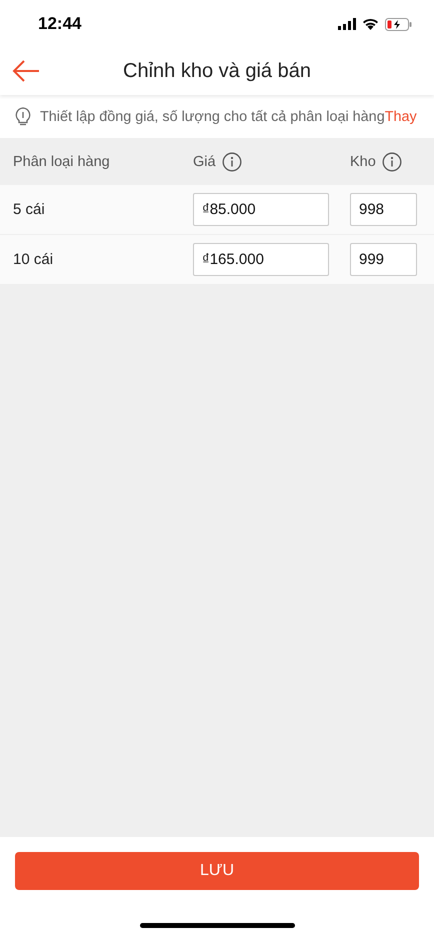 Image resolution: width=434 pixels, height=941 pixels. Describe the element at coordinates (33, 259) in the screenshot. I see `variant-name: 10 cái` at that location.